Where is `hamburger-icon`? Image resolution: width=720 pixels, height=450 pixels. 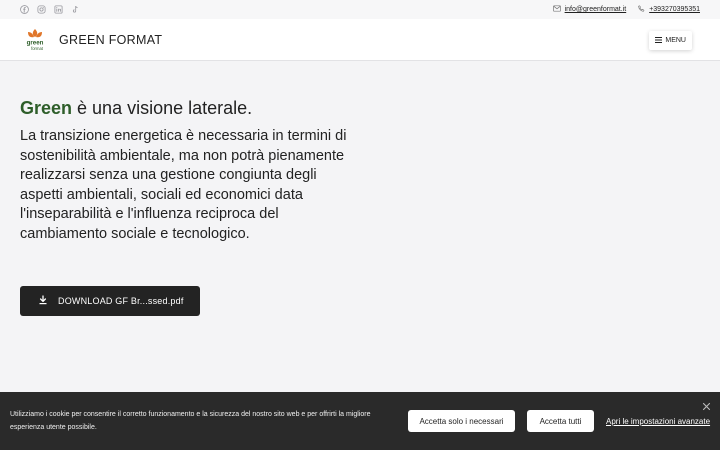
hamburger-icon is located at coordinates (659, 40).